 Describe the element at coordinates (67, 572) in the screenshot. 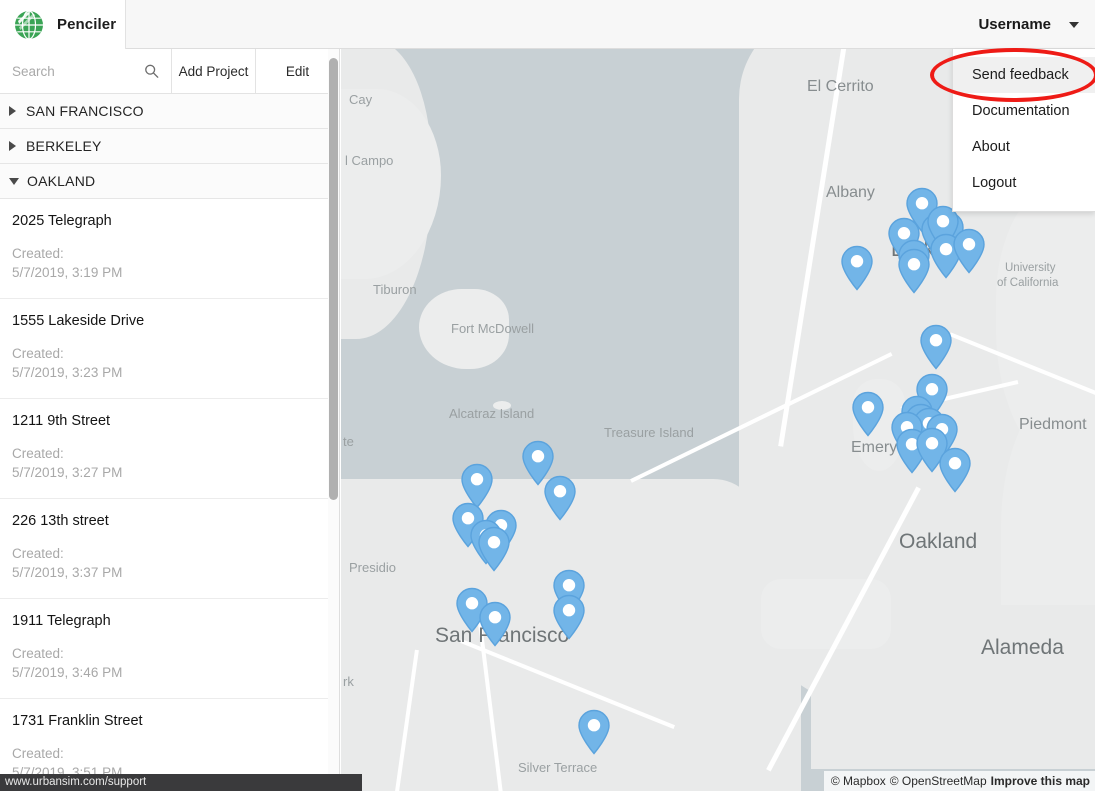

I see `project-created-timestamp: 5/7/2019, 3:37 PM` at that location.